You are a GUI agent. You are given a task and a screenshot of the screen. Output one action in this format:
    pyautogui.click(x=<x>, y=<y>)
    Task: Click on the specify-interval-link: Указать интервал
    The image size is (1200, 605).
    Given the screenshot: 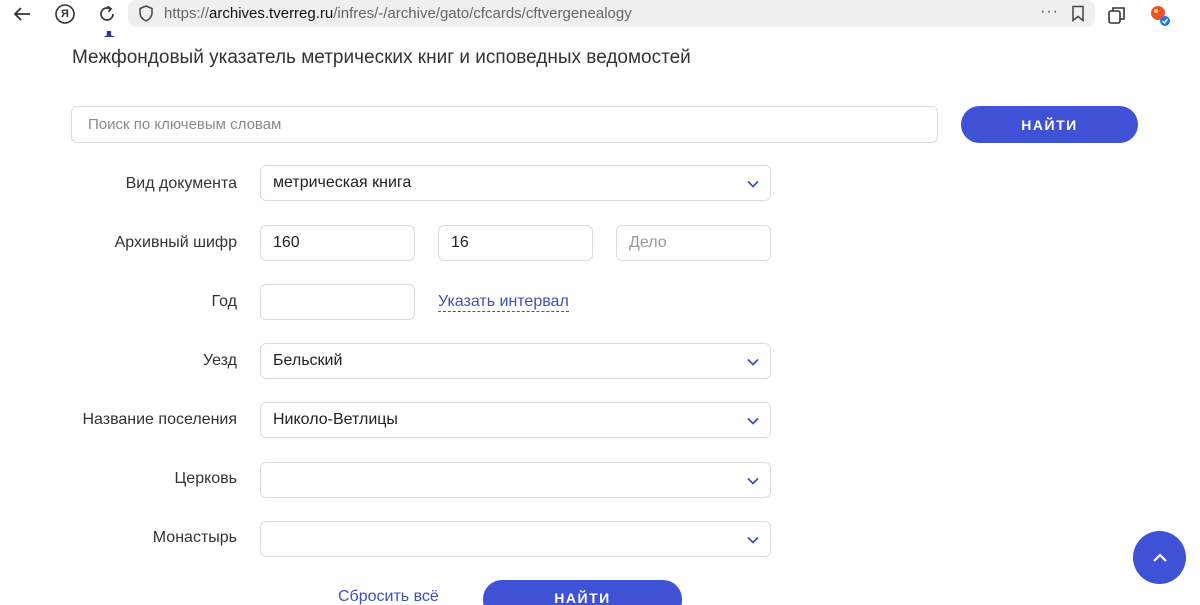 What is the action you would take?
    pyautogui.click(x=503, y=302)
    